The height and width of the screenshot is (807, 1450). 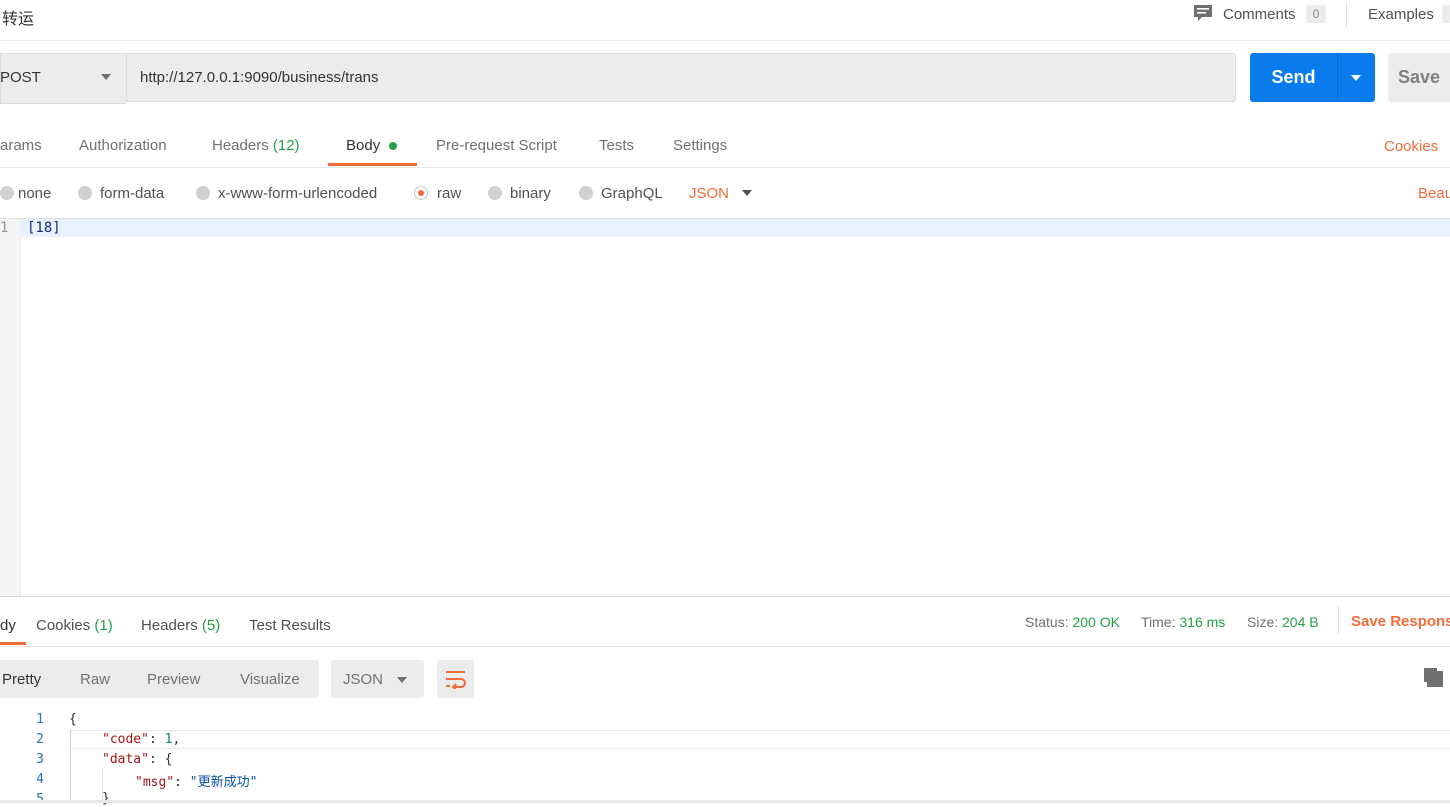 What do you see at coordinates (1263, 622) in the screenshot?
I see `size-label: Size:` at bounding box center [1263, 622].